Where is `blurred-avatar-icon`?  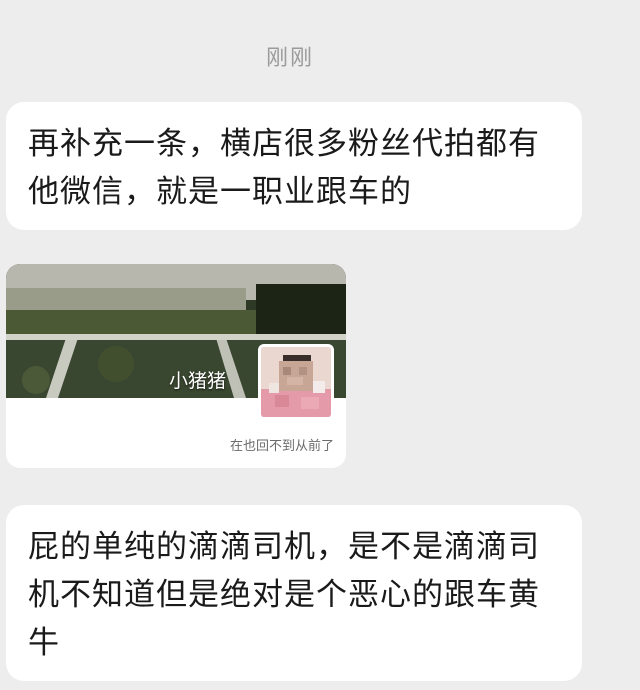 blurred-avatar-icon is located at coordinates (296, 382).